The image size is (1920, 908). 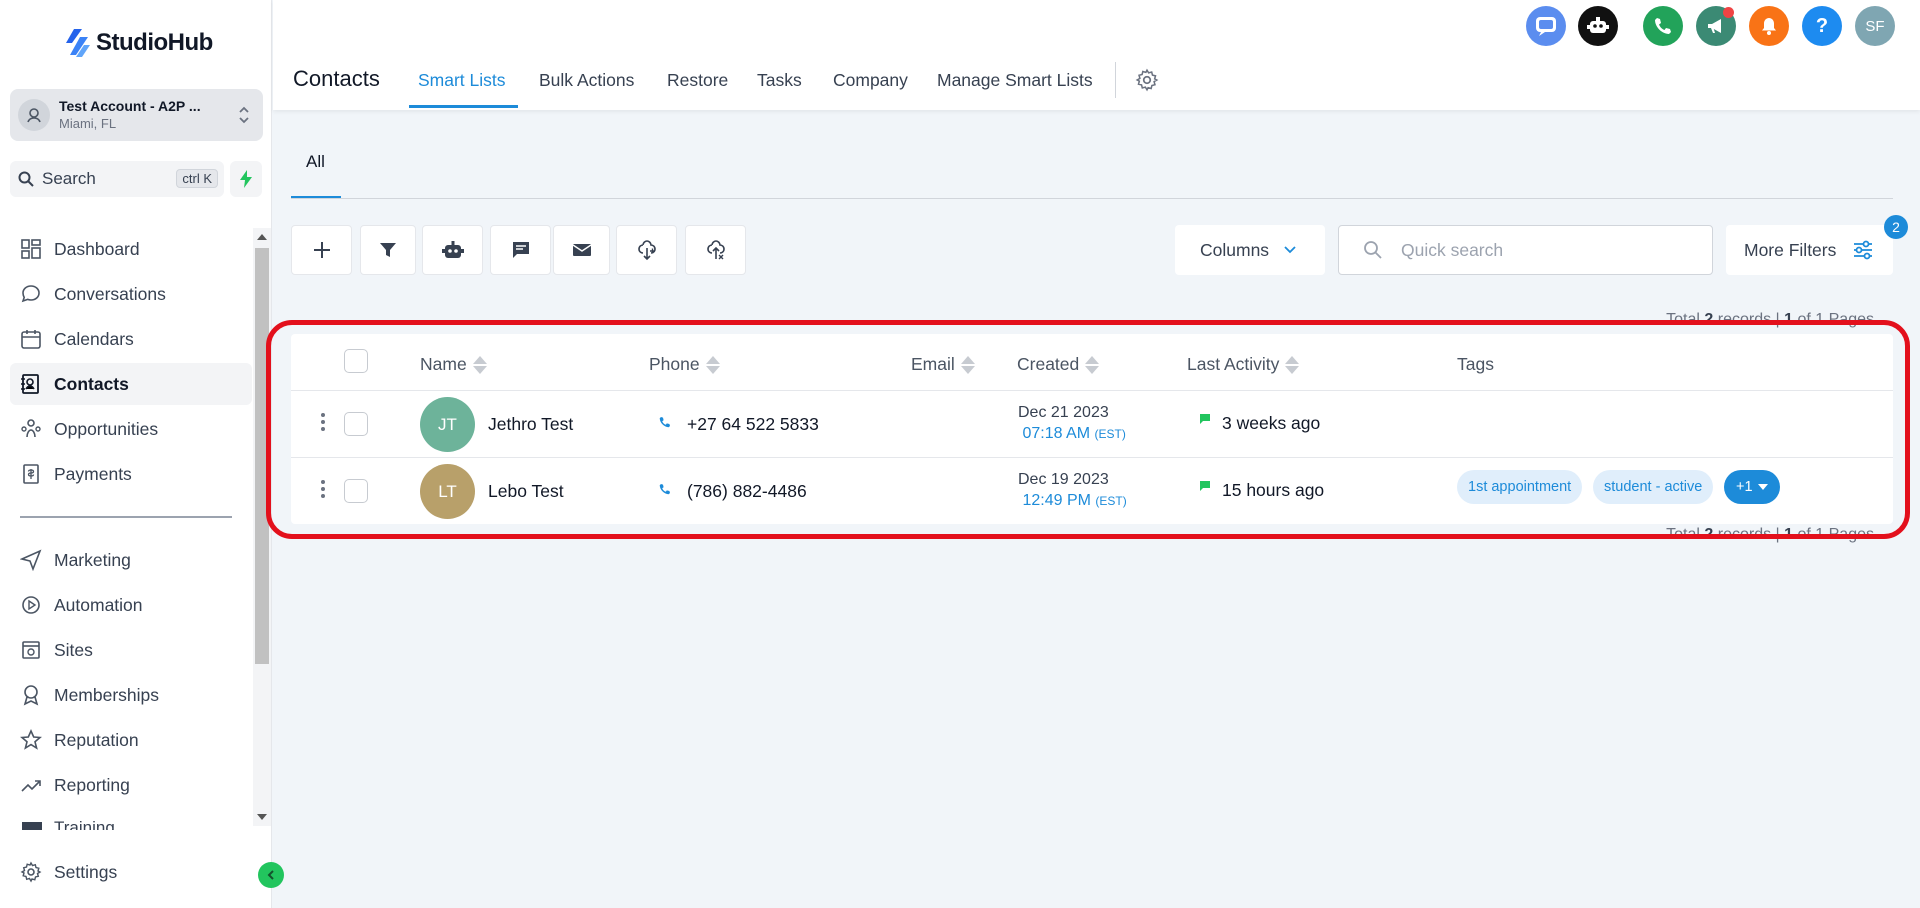 What do you see at coordinates (271, 875) in the screenshot?
I see `collapse-sidebar-button` at bounding box center [271, 875].